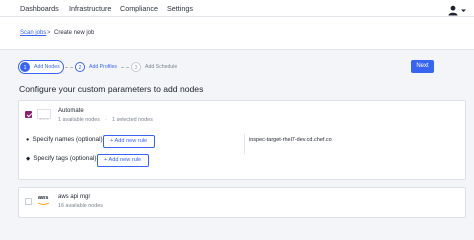  I want to click on manager-name: Automate, so click(71, 111).